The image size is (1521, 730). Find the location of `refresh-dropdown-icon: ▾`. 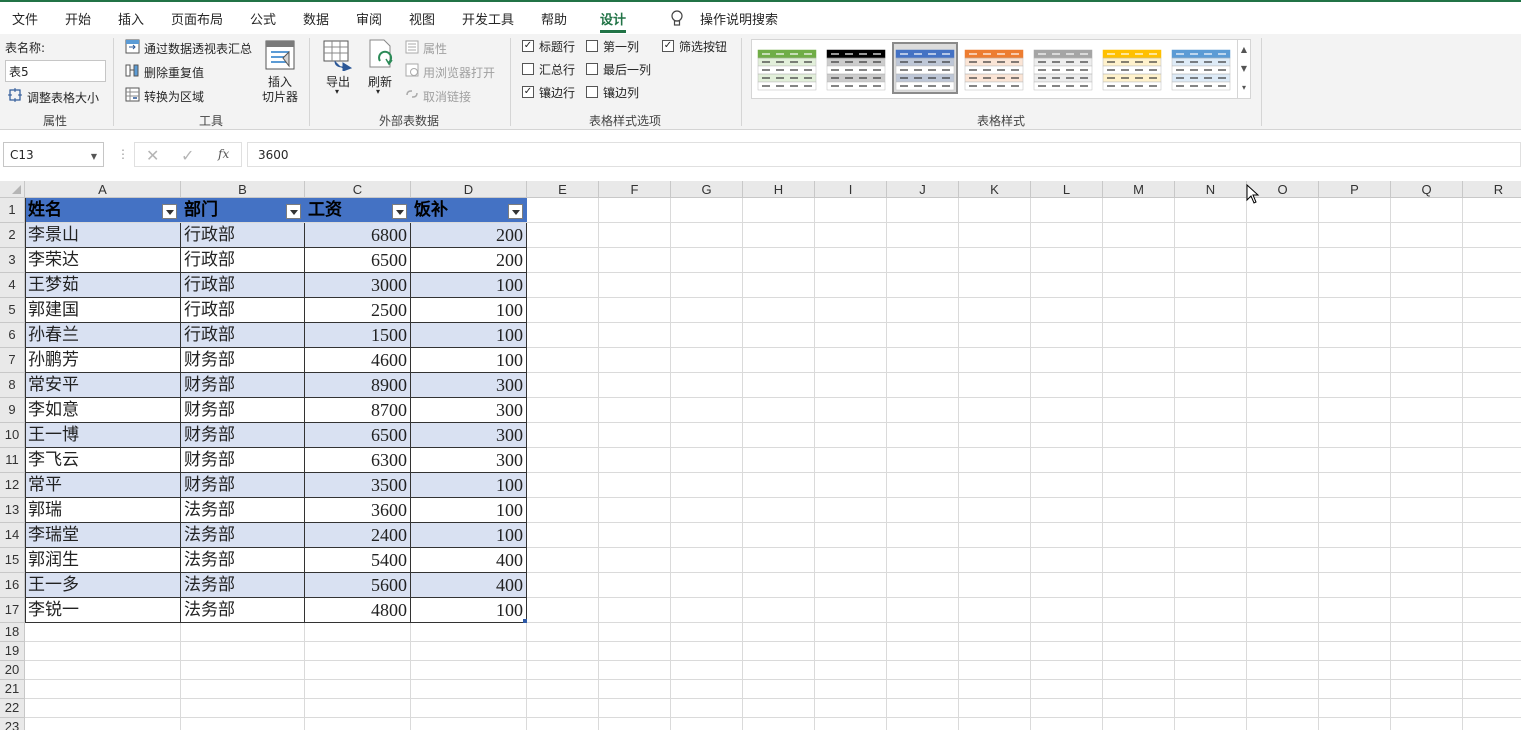

refresh-dropdown-icon: ▾ is located at coordinates (378, 91).